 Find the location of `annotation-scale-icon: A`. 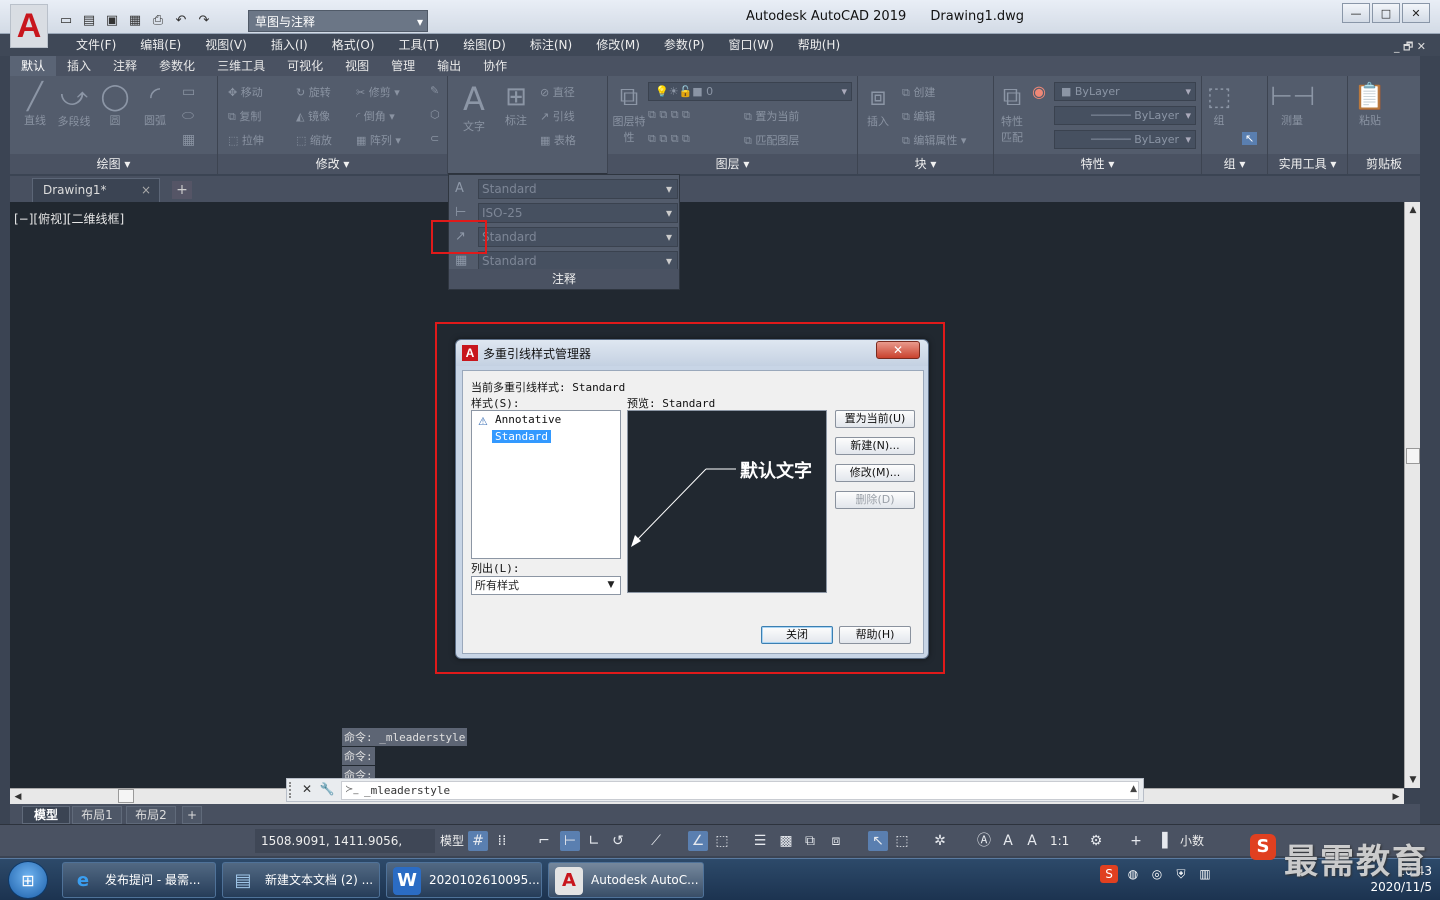

annotation-scale-icon: A is located at coordinates (1032, 841).